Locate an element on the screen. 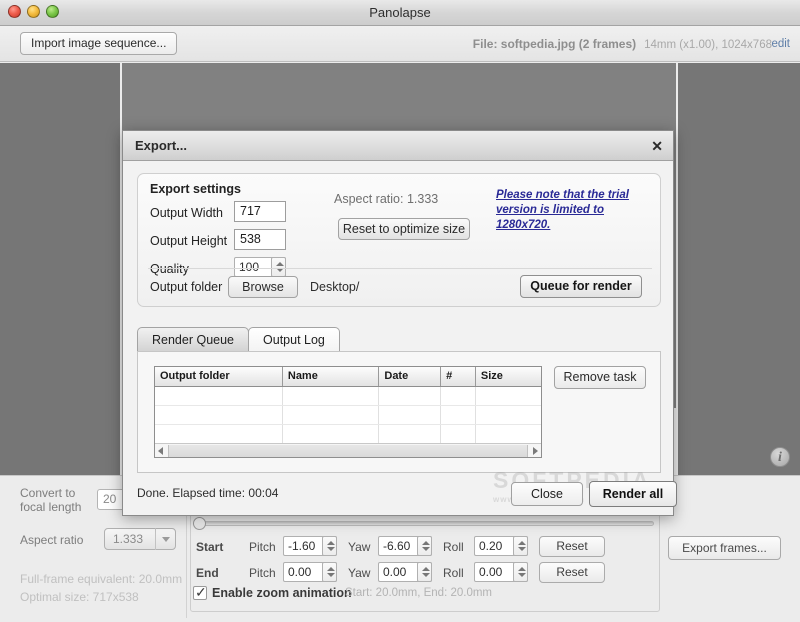  start-pitch-stepper-arrows is located at coordinates (329, 546).